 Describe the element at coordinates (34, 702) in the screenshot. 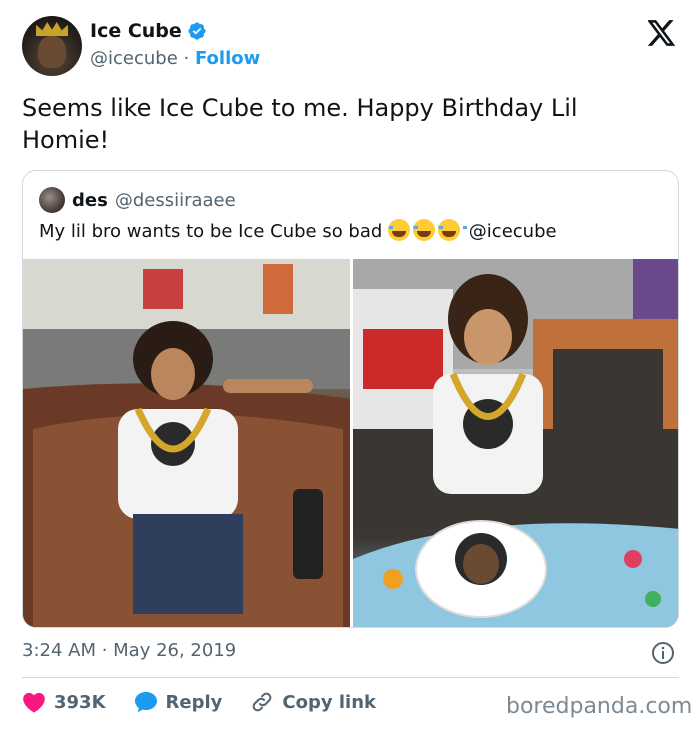

I see `heart-icon` at that location.